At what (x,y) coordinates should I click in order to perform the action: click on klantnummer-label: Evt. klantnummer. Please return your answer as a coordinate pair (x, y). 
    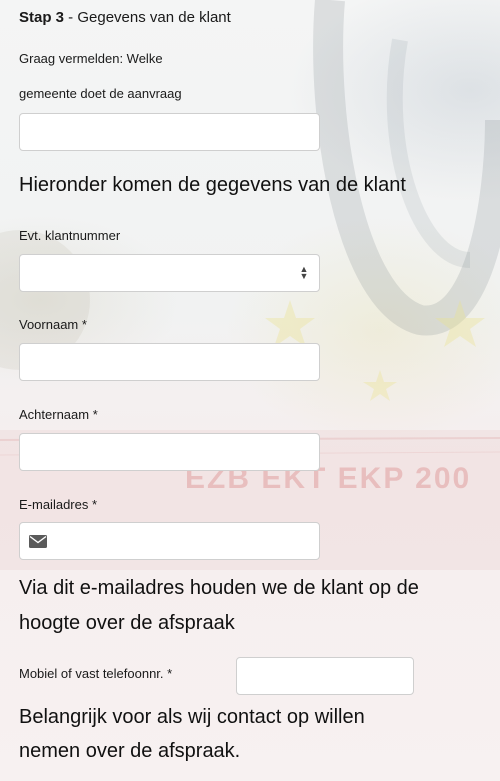
    Looking at the image, I should click on (70, 235).